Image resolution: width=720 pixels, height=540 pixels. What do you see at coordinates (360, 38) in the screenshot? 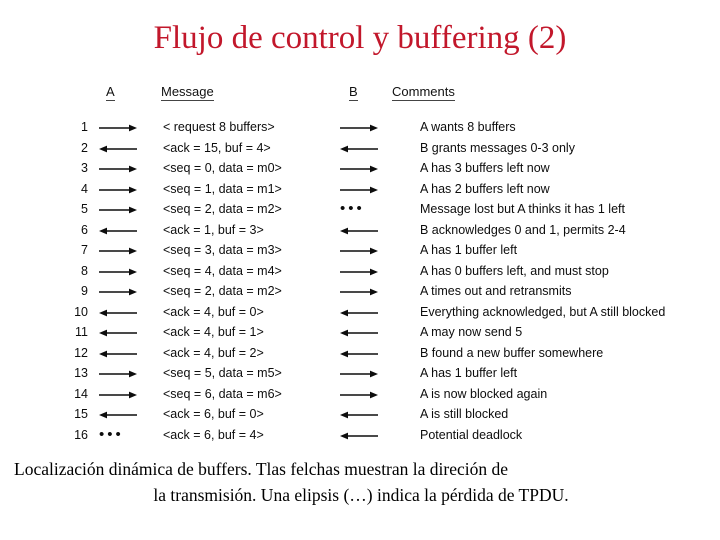
I see `page-title: Flujo de control y buffering (2)` at bounding box center [360, 38].